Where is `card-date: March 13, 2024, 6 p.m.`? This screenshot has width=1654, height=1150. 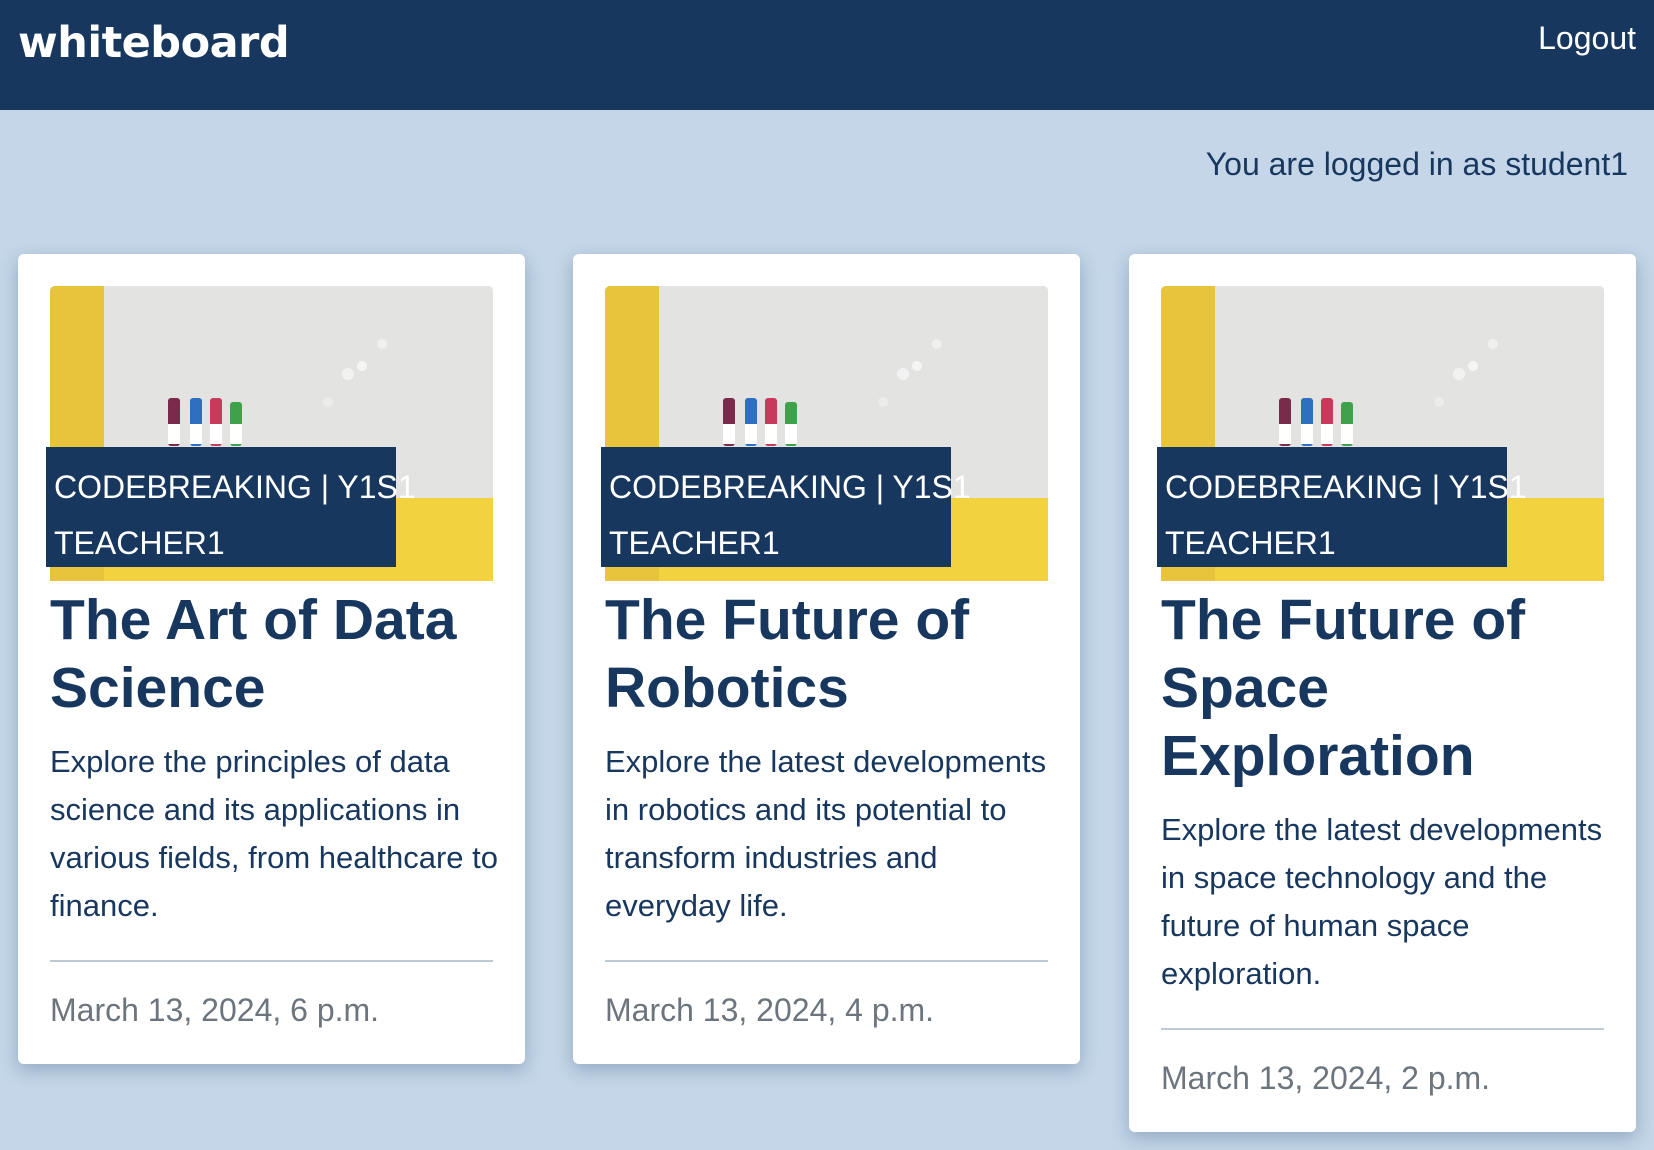 card-date: March 13, 2024, 6 p.m. is located at coordinates (215, 1010).